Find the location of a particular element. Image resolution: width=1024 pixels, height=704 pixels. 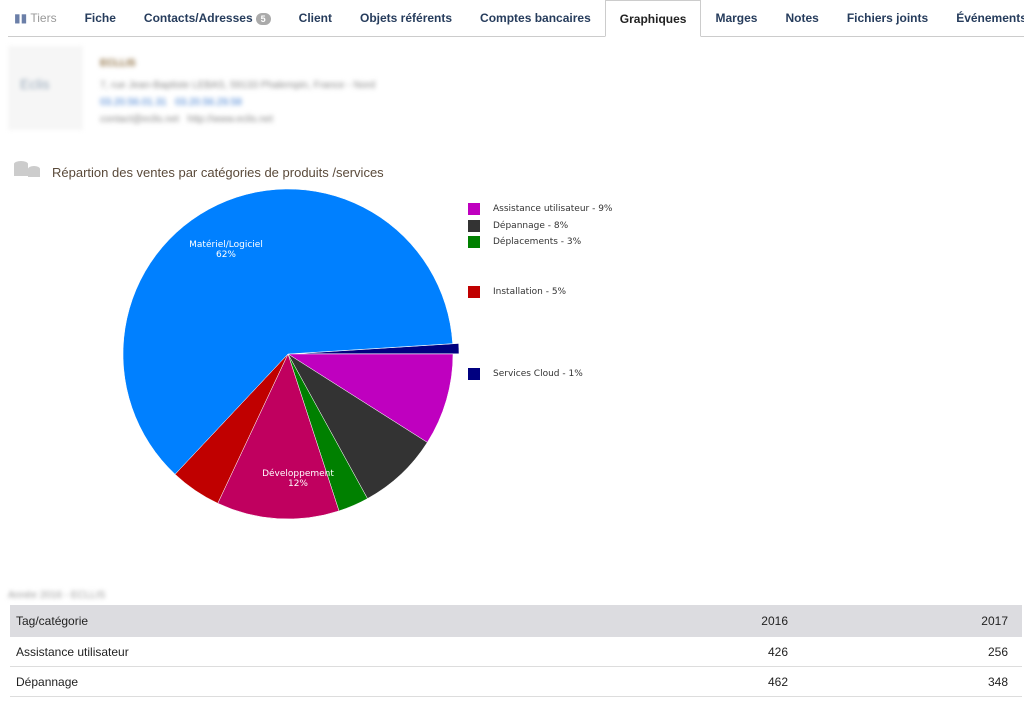

table-row: Dépannage 462 348 is located at coordinates (516, 681).